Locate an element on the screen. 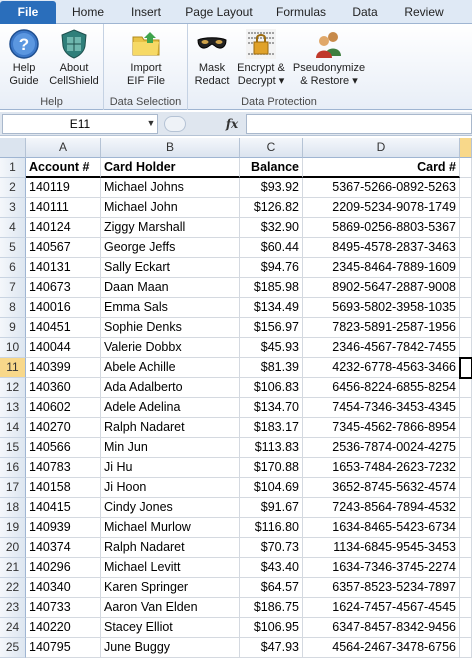  active-cell-outline is located at coordinates (465, 368).